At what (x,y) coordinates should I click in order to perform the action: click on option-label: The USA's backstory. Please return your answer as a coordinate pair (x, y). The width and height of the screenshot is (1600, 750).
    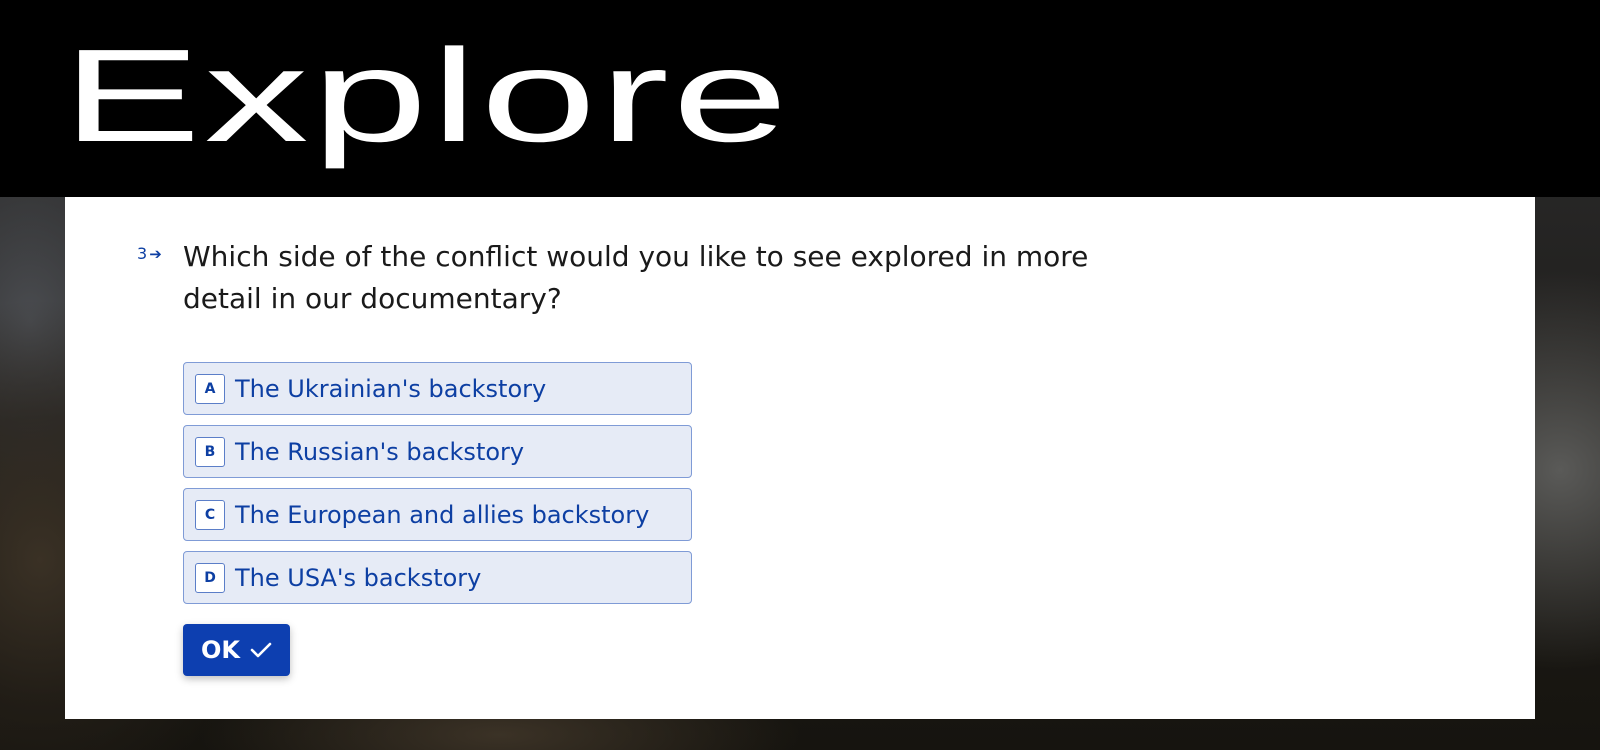
    Looking at the image, I should click on (358, 577).